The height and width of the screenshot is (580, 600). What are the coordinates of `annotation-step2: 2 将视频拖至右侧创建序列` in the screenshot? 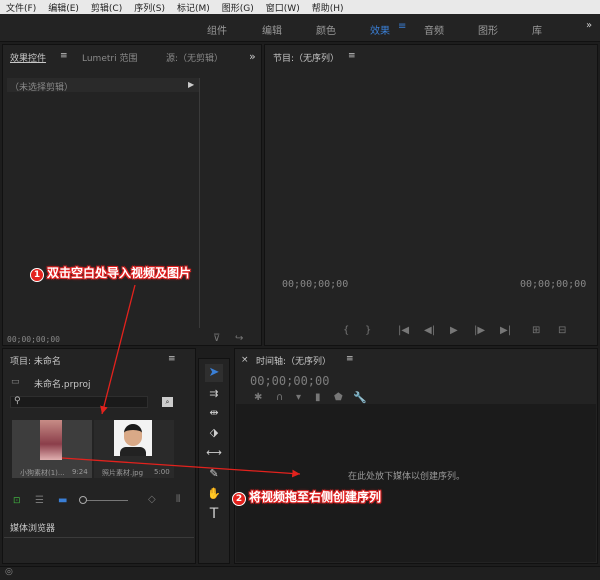 It's located at (306, 497).